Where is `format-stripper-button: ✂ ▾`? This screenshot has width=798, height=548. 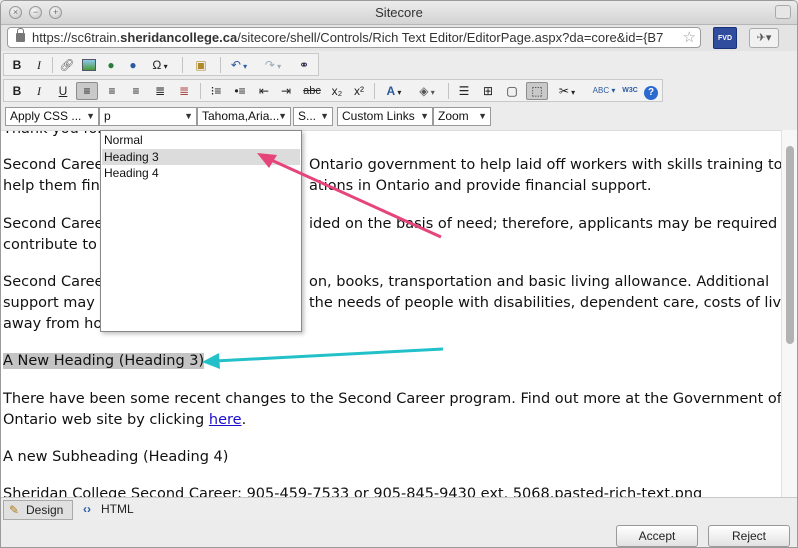
format-stripper-button: ✂ ▾ is located at coordinates (567, 91).